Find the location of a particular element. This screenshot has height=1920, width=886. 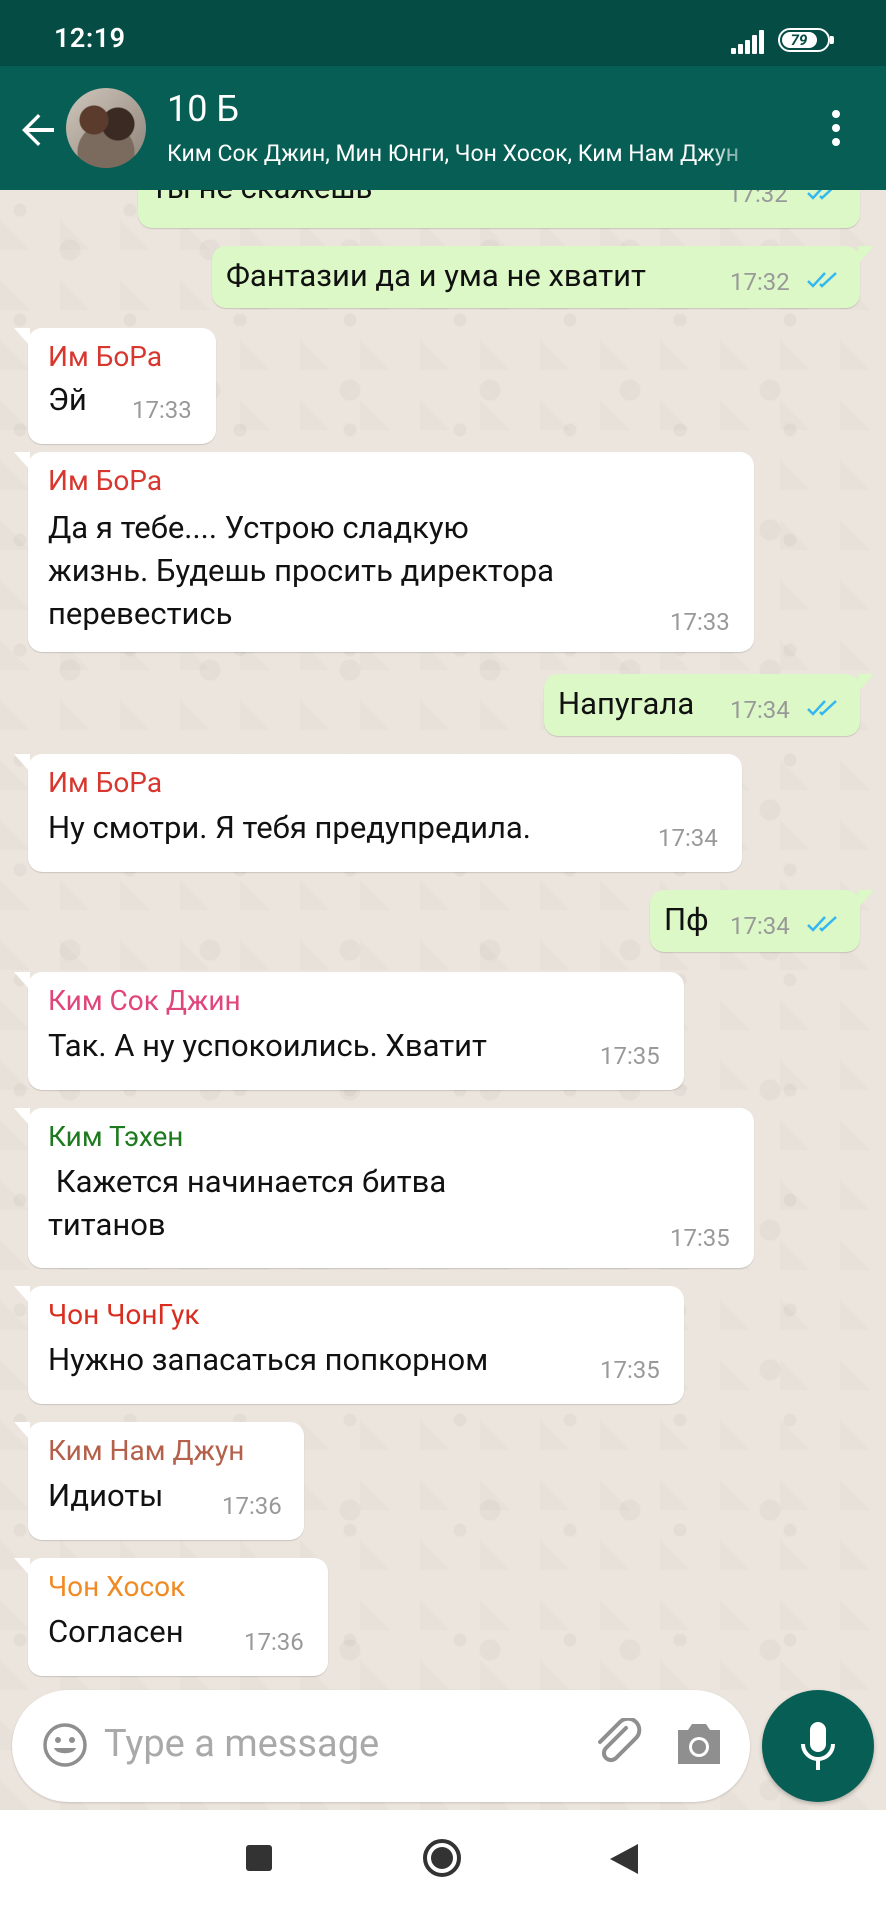

battery-icon: 79 is located at coordinates (806, 40).